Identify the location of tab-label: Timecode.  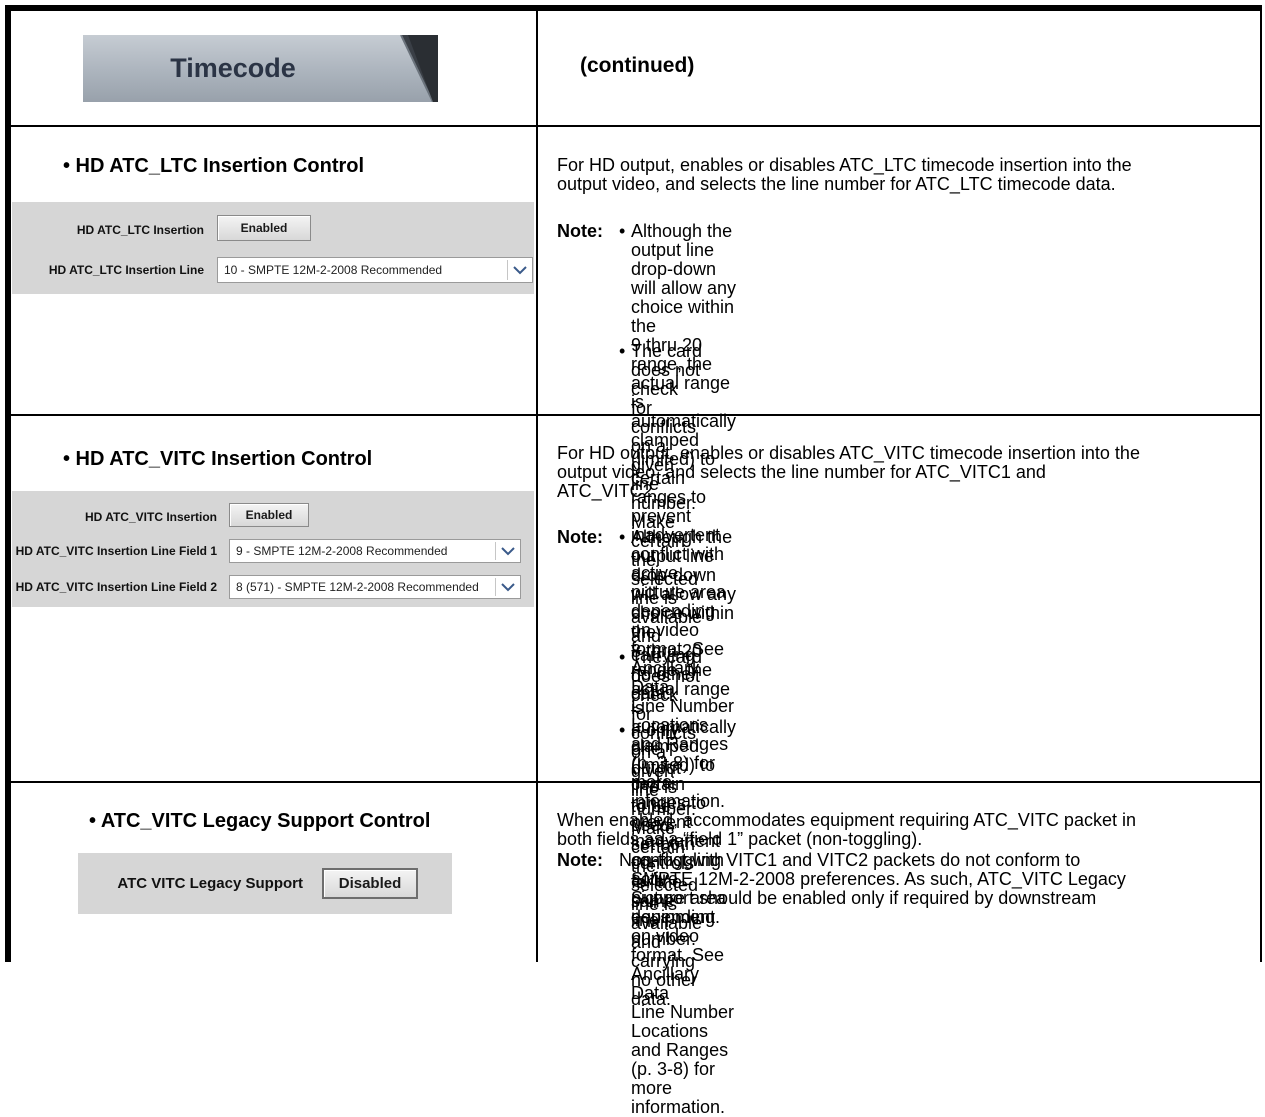
(233, 68).